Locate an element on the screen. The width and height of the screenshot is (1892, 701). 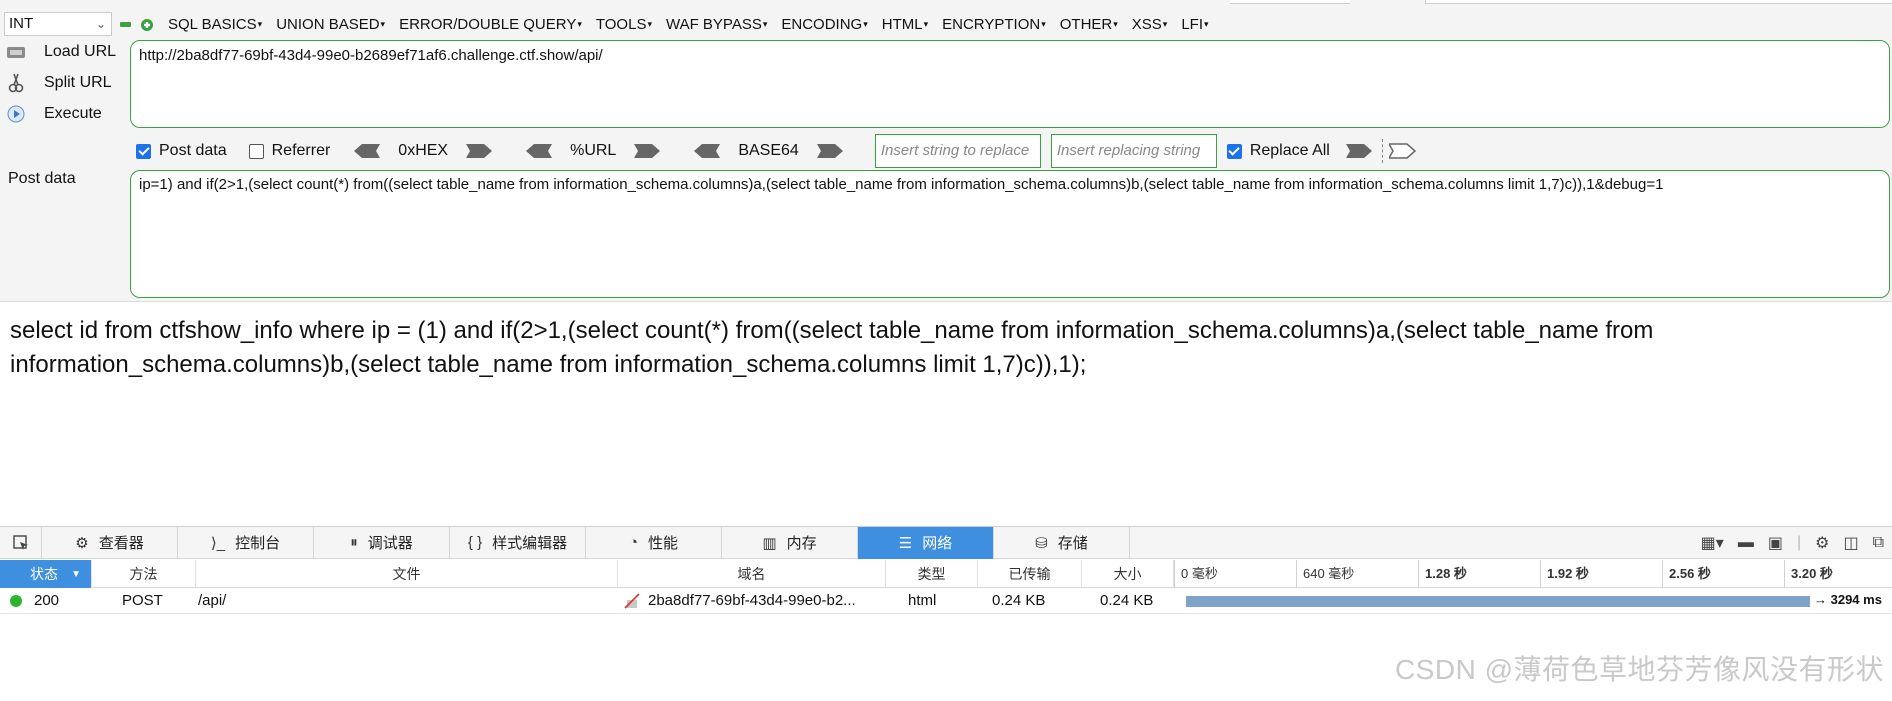
tab-console-label: 控制台 is located at coordinates (258, 543).